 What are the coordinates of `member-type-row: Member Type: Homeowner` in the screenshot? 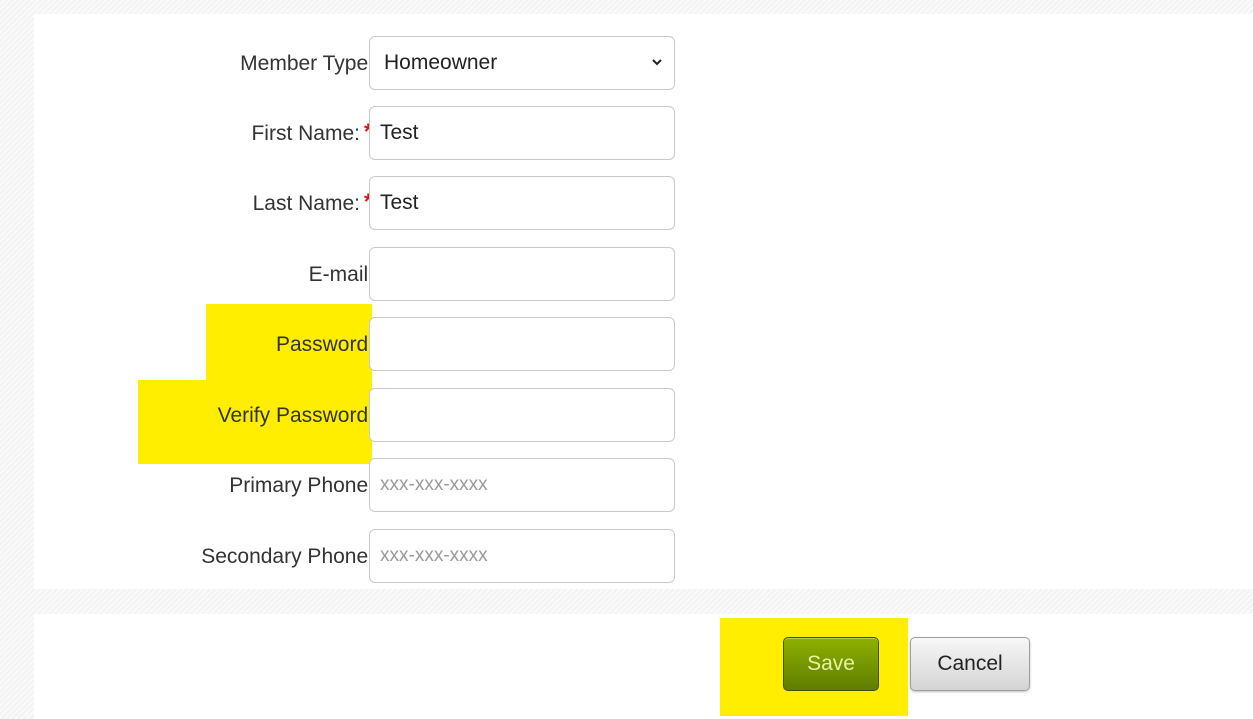 It's located at (384, 64).